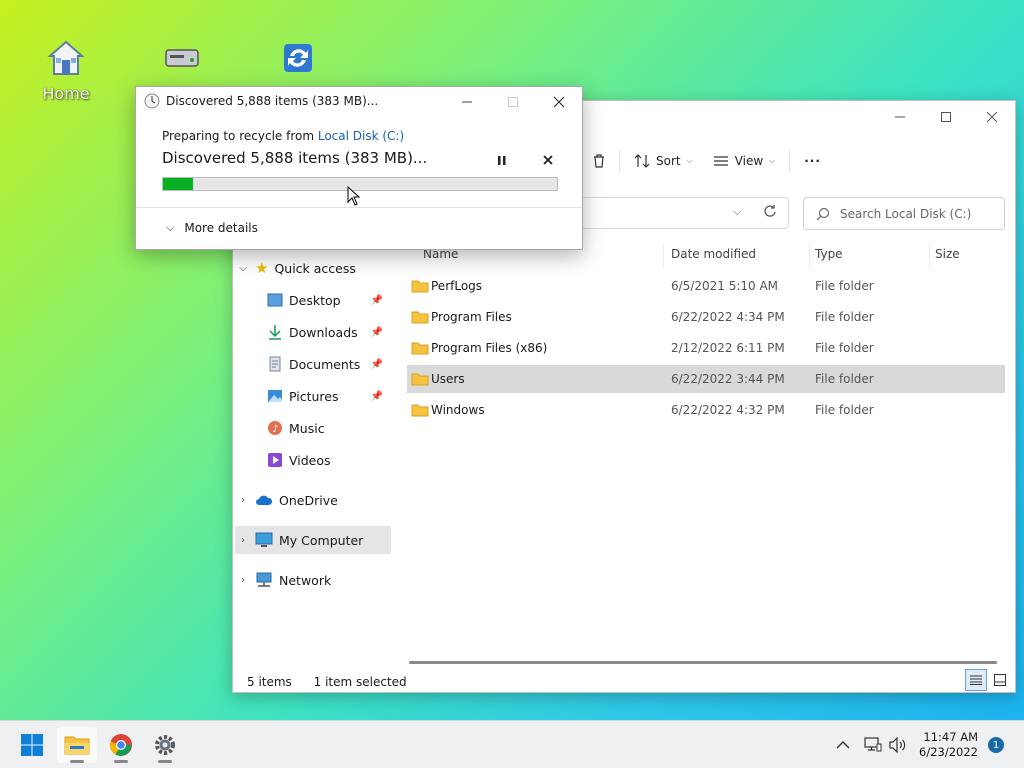 The height and width of the screenshot is (768, 1024). I want to click on volume-button, so click(898, 744).